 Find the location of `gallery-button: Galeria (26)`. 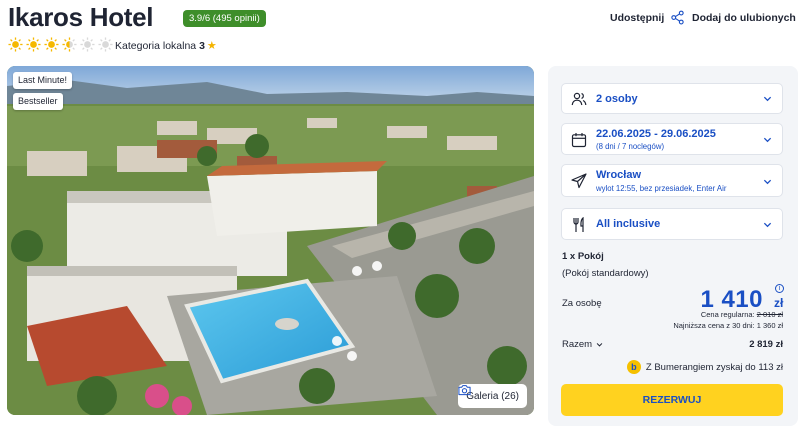

gallery-button: Galeria (26) is located at coordinates (492, 396).